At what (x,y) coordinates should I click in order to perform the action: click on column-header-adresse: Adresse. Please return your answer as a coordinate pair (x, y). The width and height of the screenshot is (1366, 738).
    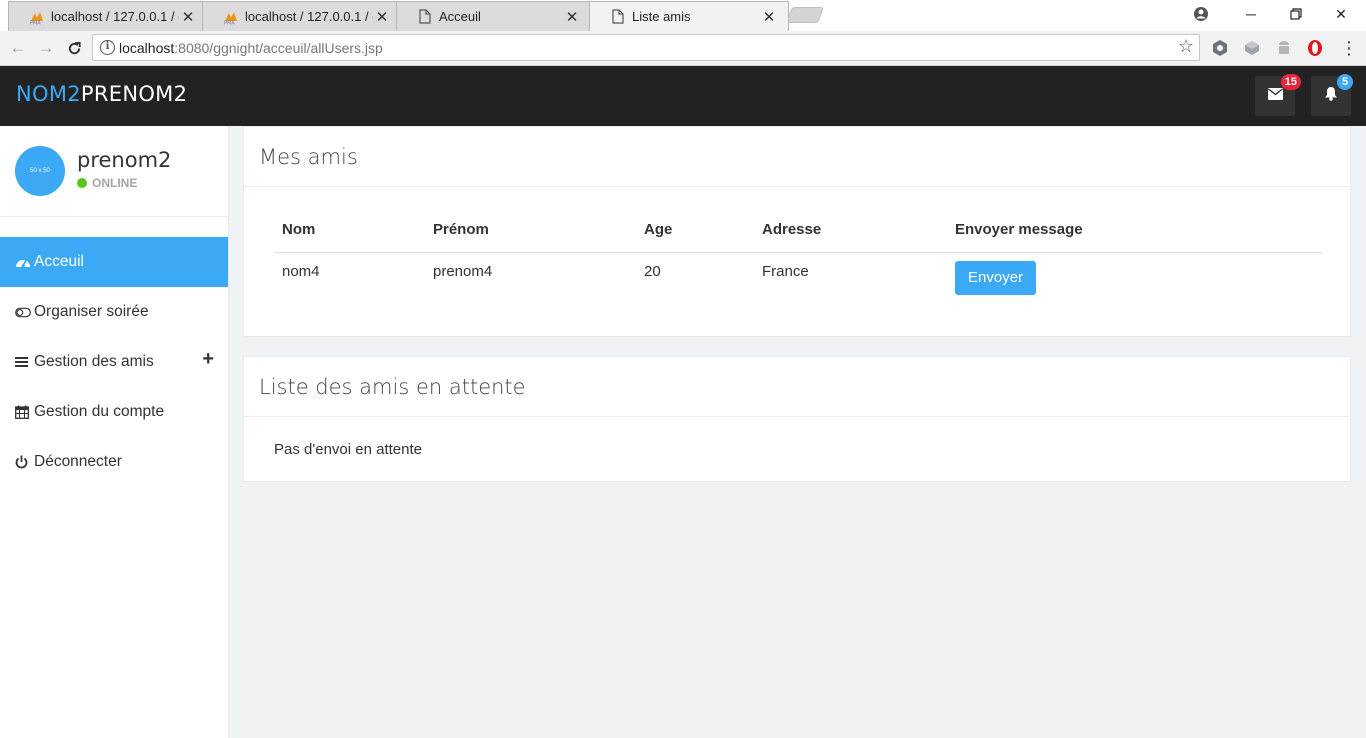
    Looking at the image, I should click on (850, 230).